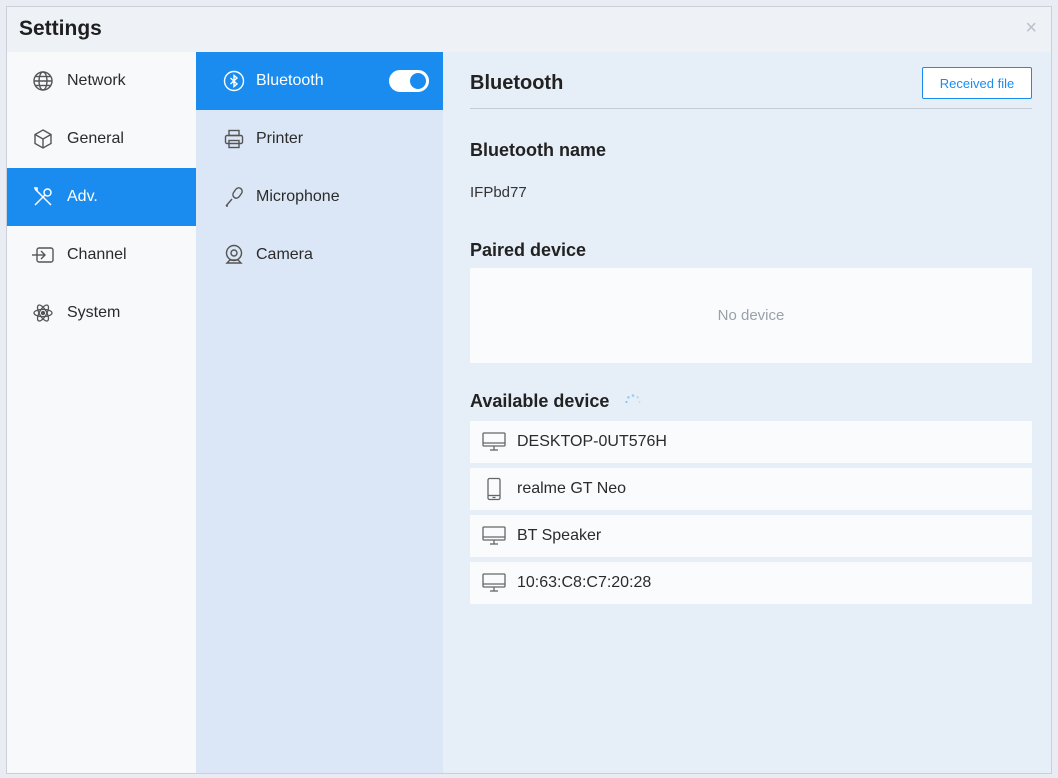 The image size is (1058, 778). What do you see at coordinates (751, 583) in the screenshot?
I see `list-item: 10:63:C8:C7:20:28` at bounding box center [751, 583].